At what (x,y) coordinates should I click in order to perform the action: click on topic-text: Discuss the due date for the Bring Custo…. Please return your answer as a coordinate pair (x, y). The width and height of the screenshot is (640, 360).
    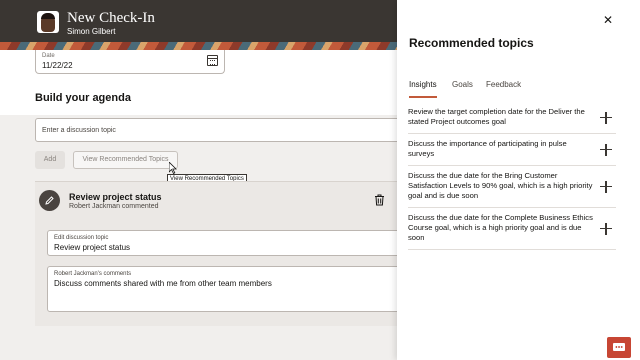
    Looking at the image, I should click on (500, 185).